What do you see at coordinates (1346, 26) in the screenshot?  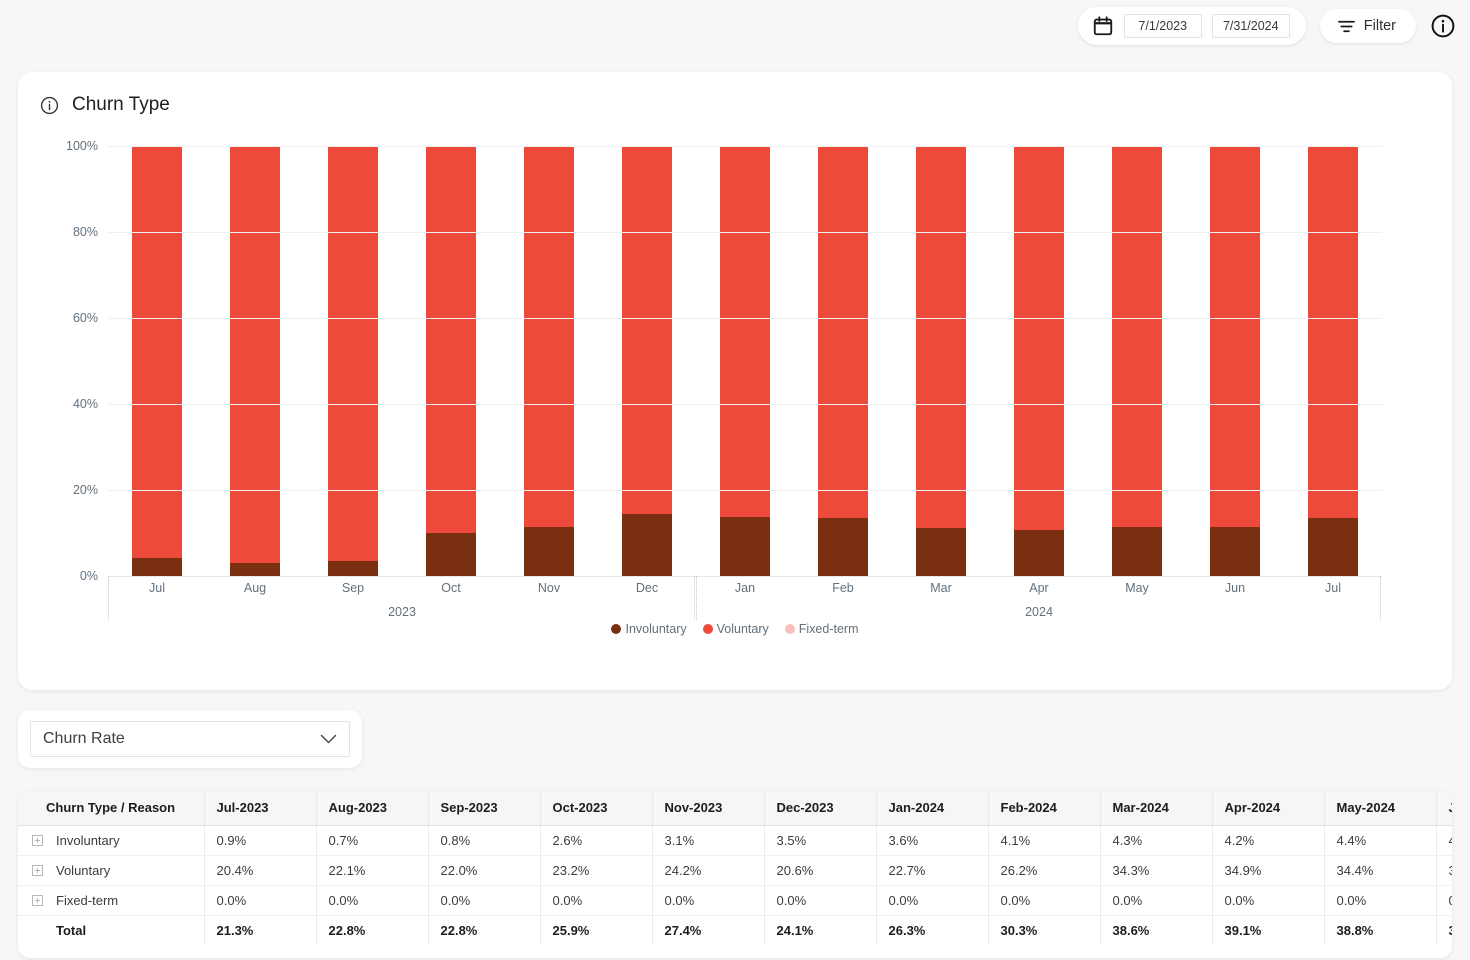 I see `filter-icon` at bounding box center [1346, 26].